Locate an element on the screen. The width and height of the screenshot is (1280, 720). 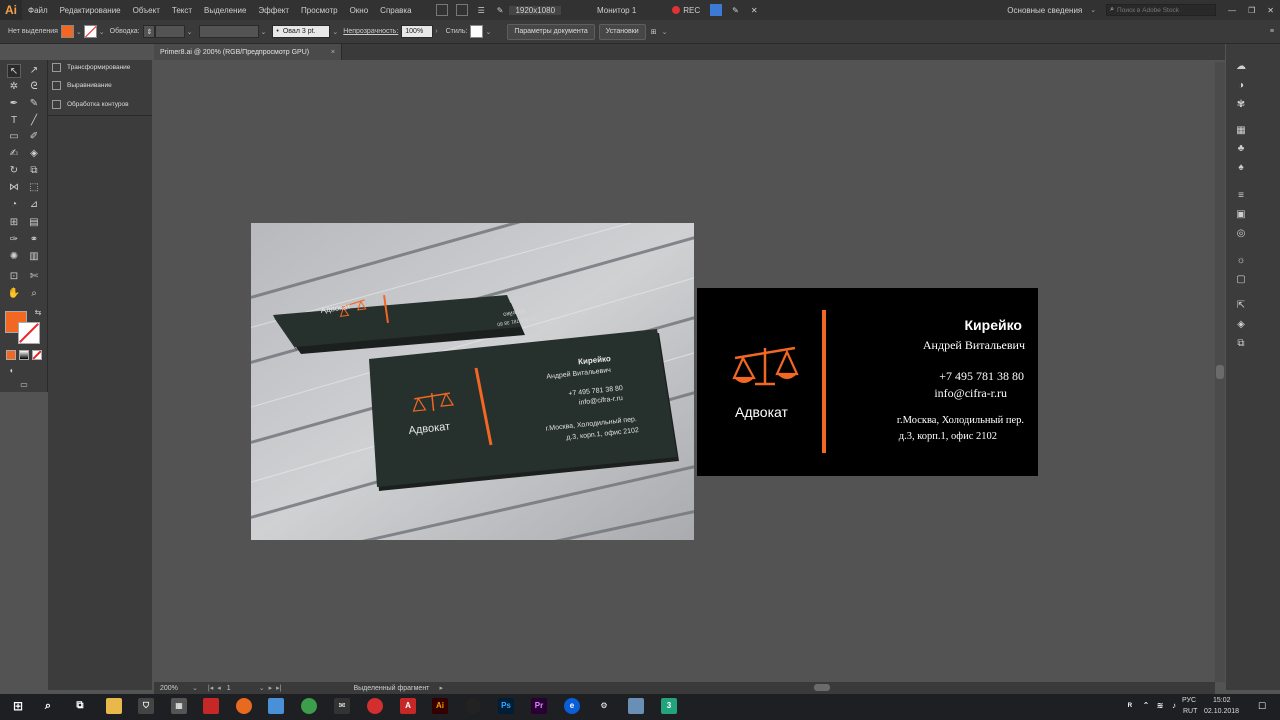
input-language: РУС is located at coordinates (1189, 700).